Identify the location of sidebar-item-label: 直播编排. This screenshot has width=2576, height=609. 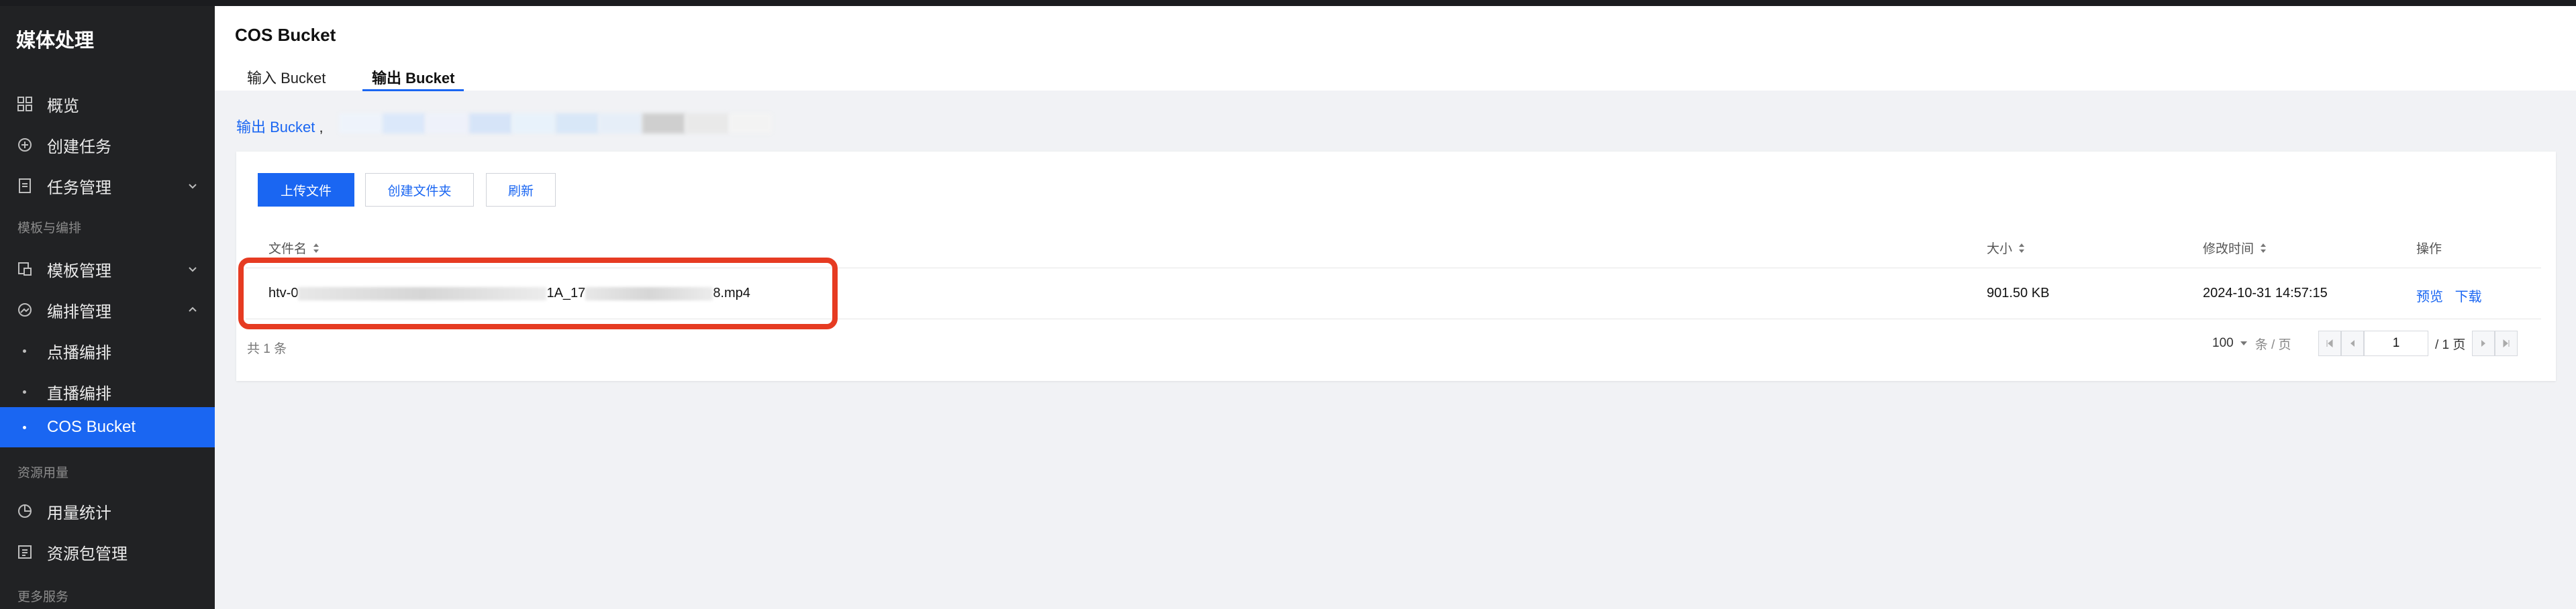
(79, 394).